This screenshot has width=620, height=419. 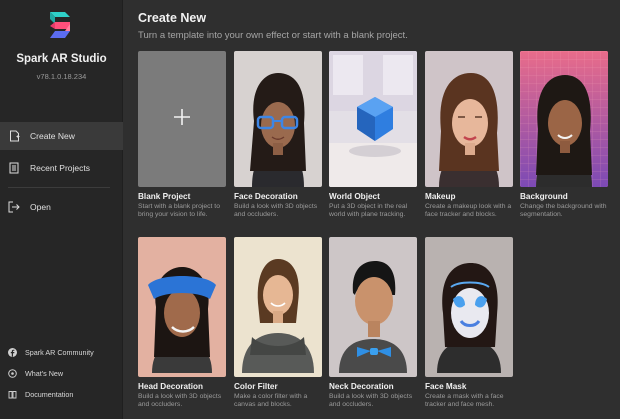 What do you see at coordinates (172, 18) in the screenshot?
I see `page-title: Create New` at bounding box center [172, 18].